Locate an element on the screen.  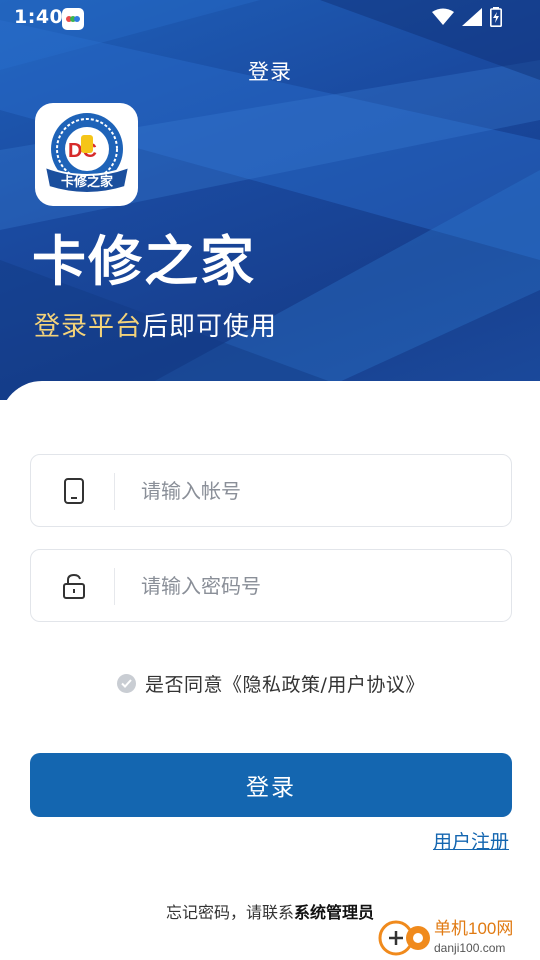
admin-contact: 系统管理员 is located at coordinates (334, 912).